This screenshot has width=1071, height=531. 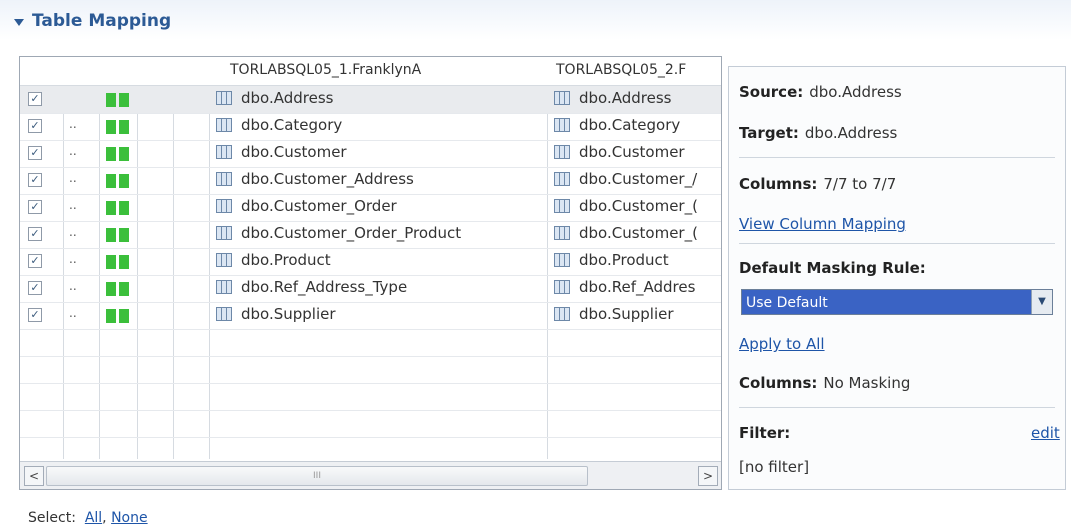 What do you see at coordinates (370, 127) in the screenshot?
I see `table-row: ✓.. dbo.Category dbo.Category` at bounding box center [370, 127].